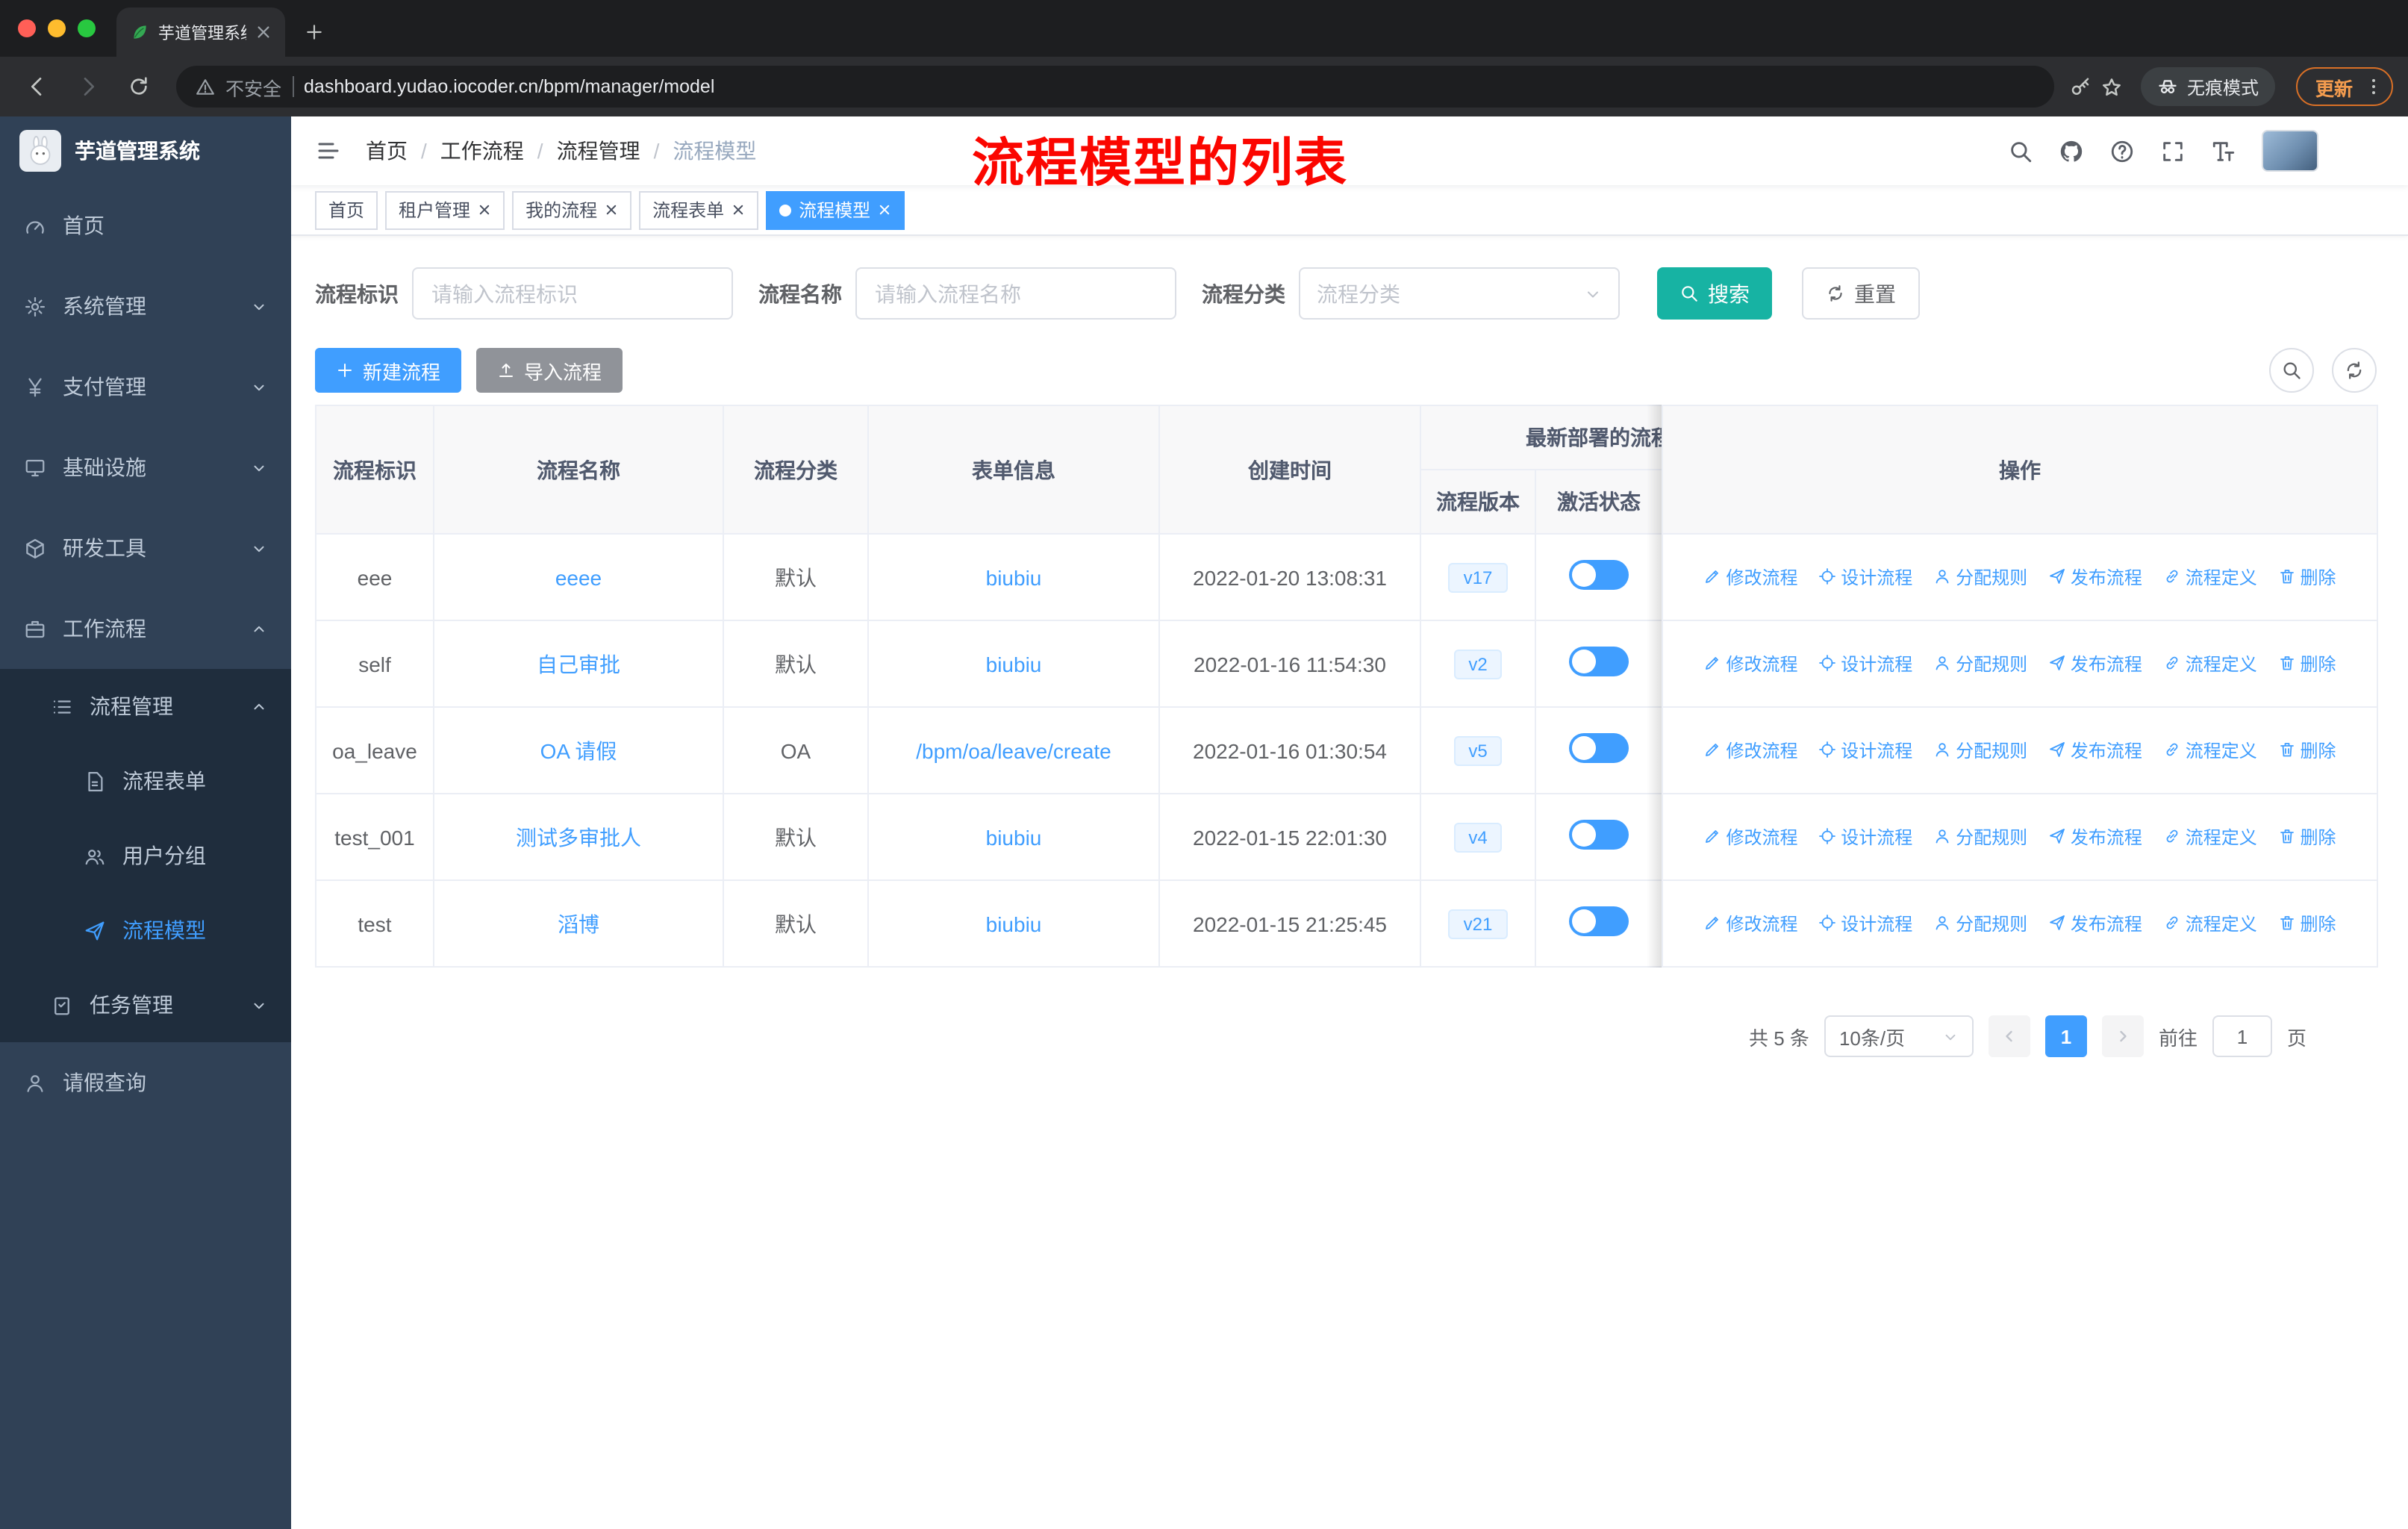  I want to click on import-process-button: 导入流程, so click(549, 371).